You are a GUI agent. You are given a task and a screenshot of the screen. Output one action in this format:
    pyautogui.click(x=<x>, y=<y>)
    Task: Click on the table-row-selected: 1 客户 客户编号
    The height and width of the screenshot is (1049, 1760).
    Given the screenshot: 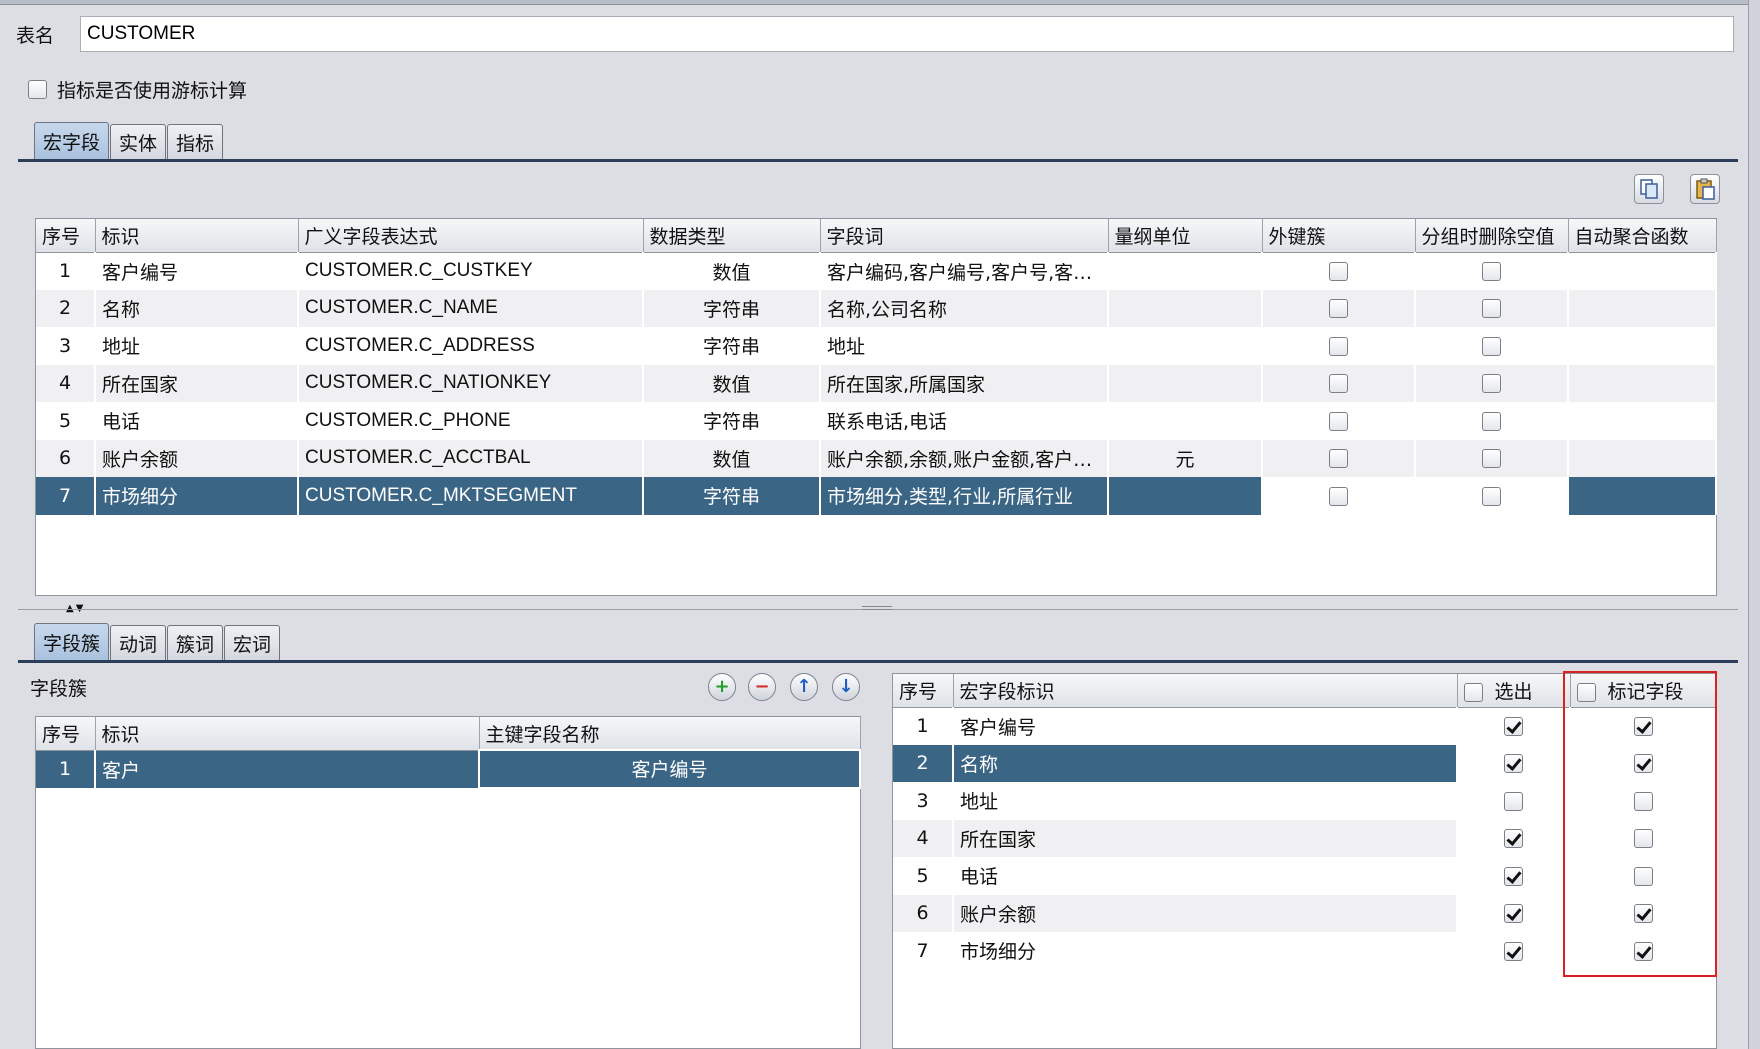 What is the action you would take?
    pyautogui.click(x=448, y=769)
    